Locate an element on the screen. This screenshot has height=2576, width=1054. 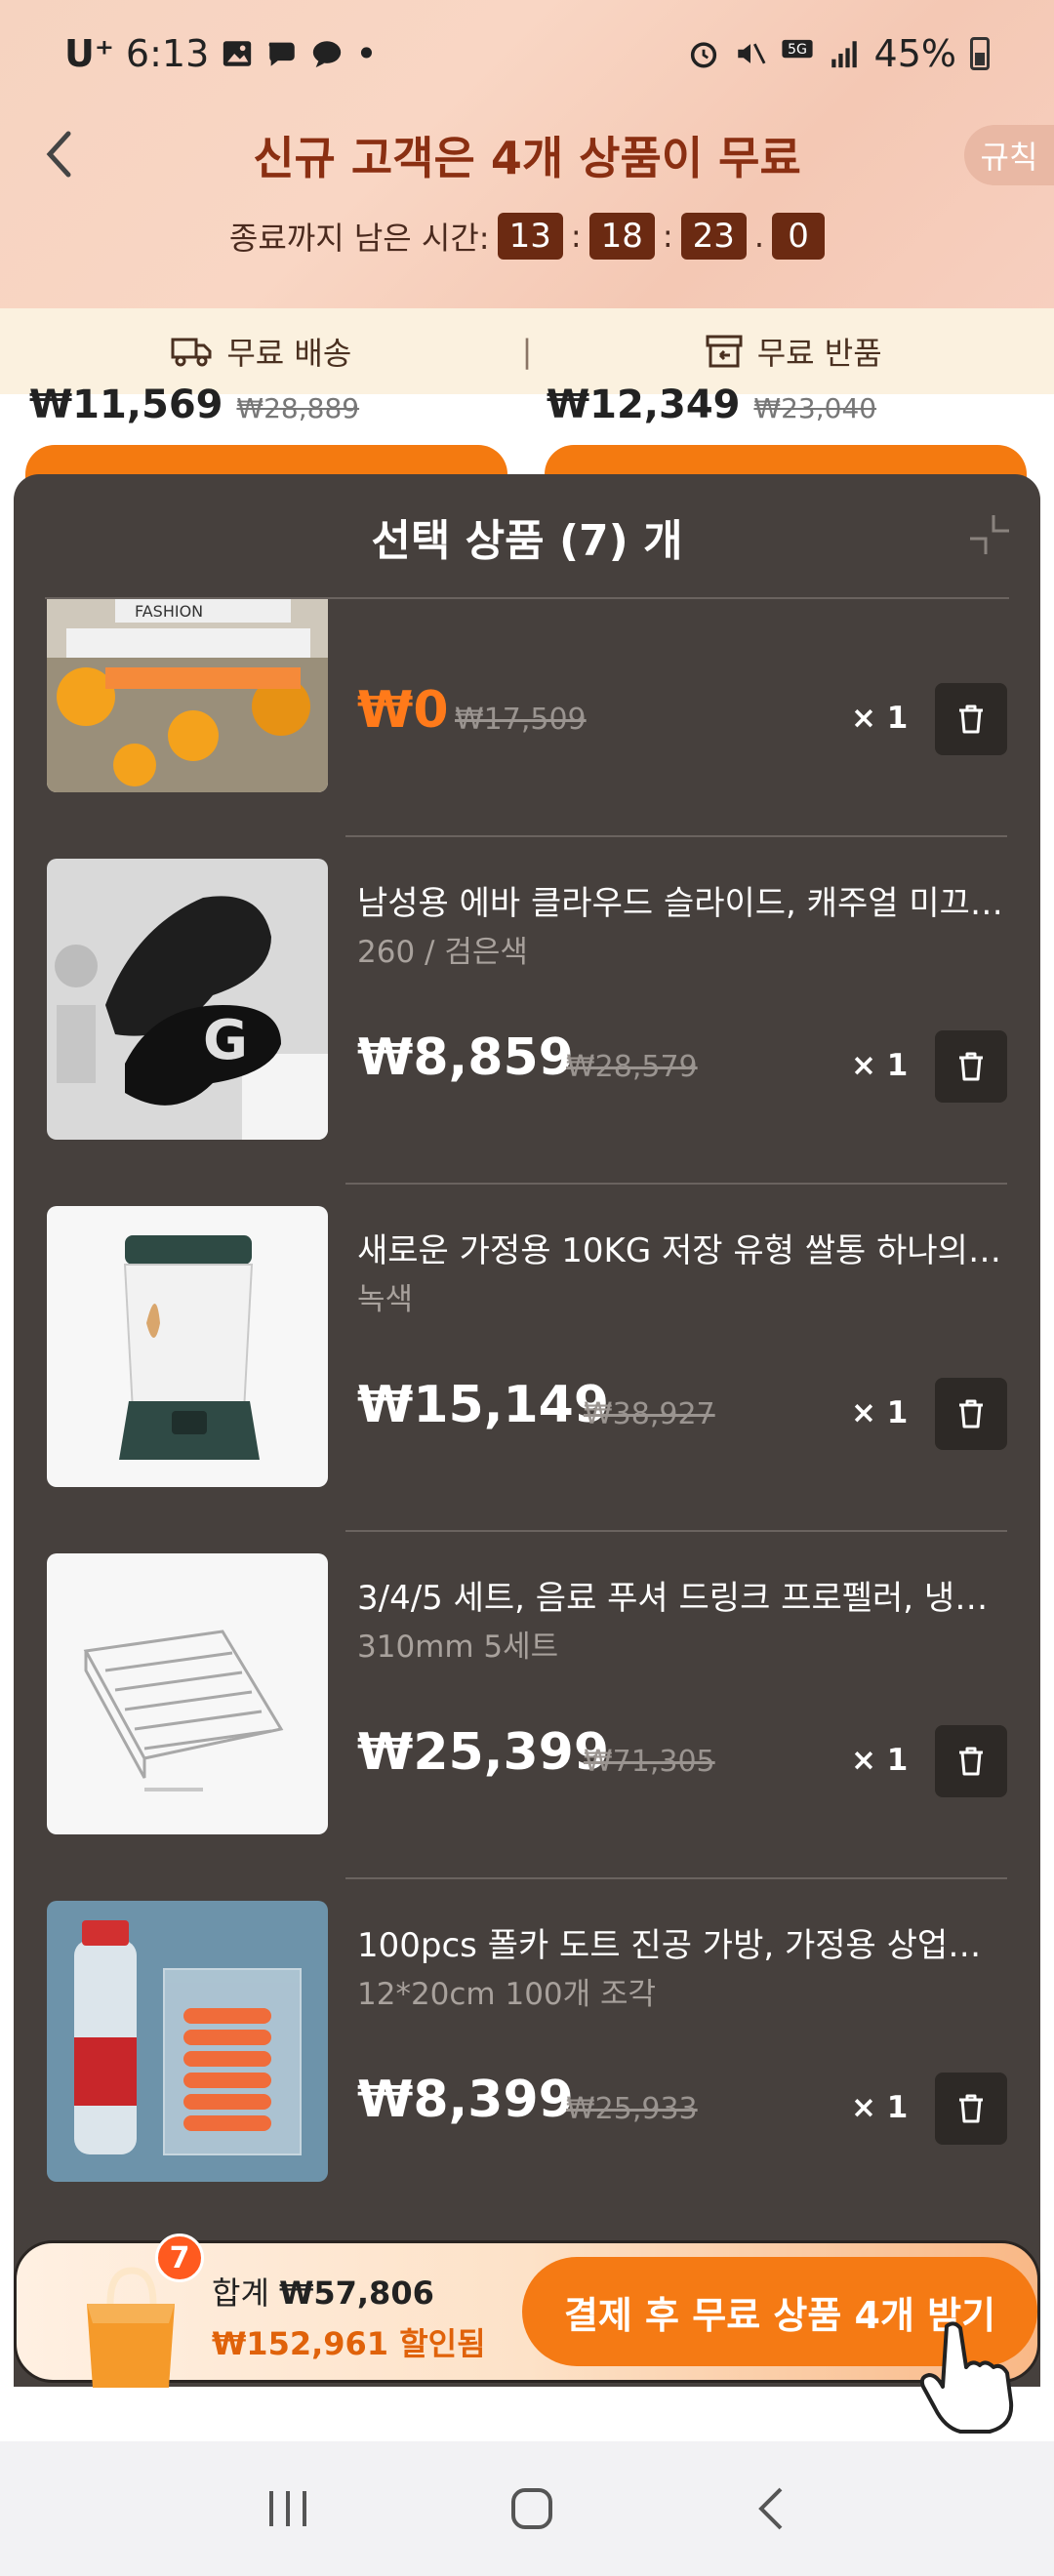
back-nav-icon is located at coordinates (770, 2508).